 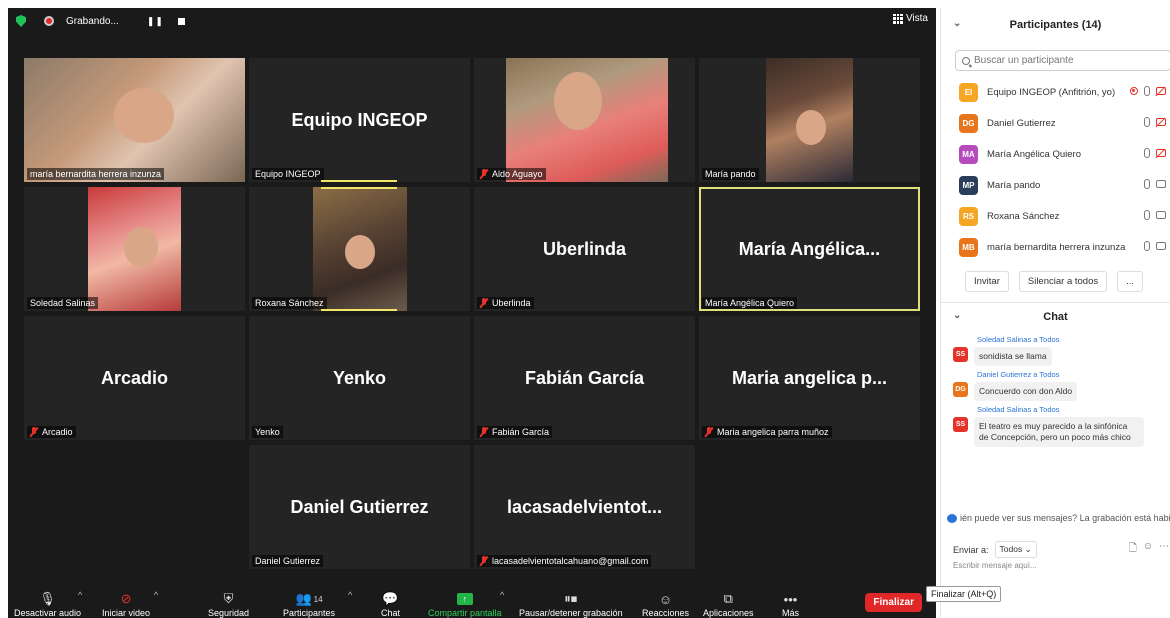 I want to click on microphone-icon: 🎙, so click(x=47, y=598).